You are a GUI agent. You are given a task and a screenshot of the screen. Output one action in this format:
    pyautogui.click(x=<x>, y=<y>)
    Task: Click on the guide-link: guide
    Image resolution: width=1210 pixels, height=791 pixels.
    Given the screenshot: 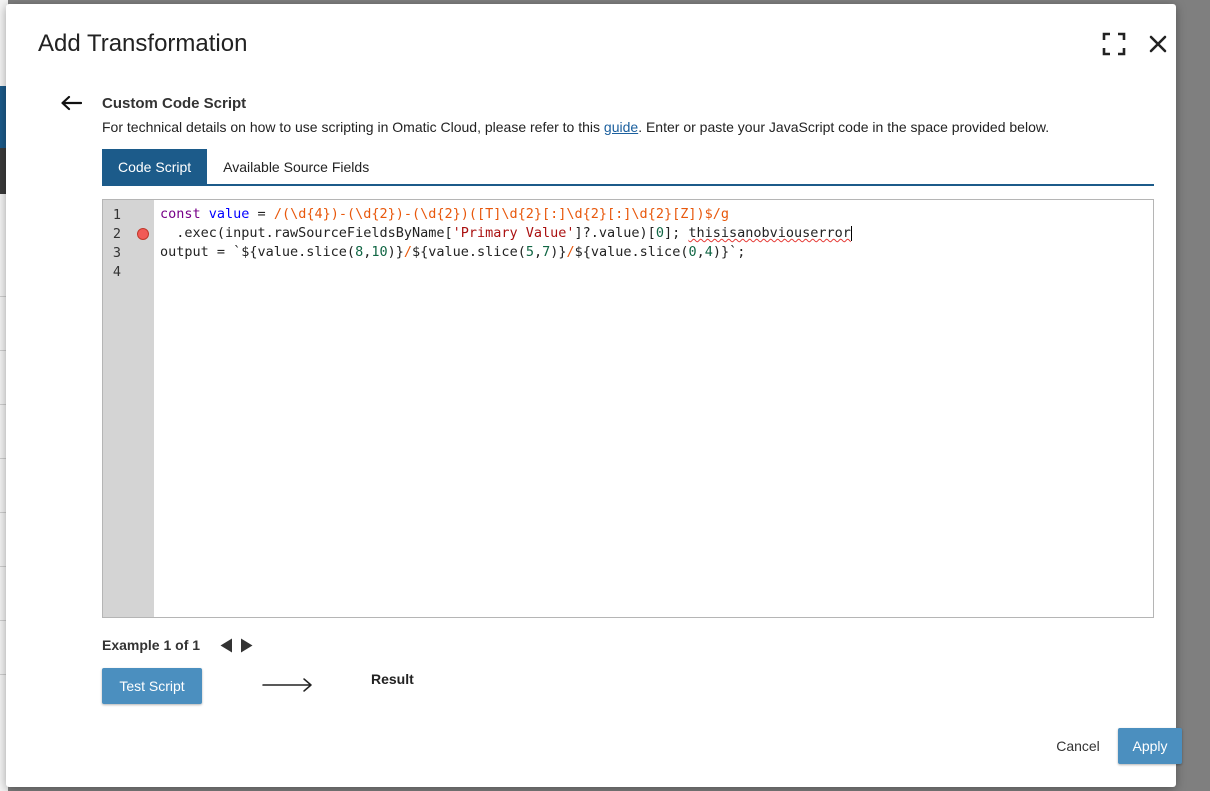 What is the action you would take?
    pyautogui.click(x=621, y=127)
    